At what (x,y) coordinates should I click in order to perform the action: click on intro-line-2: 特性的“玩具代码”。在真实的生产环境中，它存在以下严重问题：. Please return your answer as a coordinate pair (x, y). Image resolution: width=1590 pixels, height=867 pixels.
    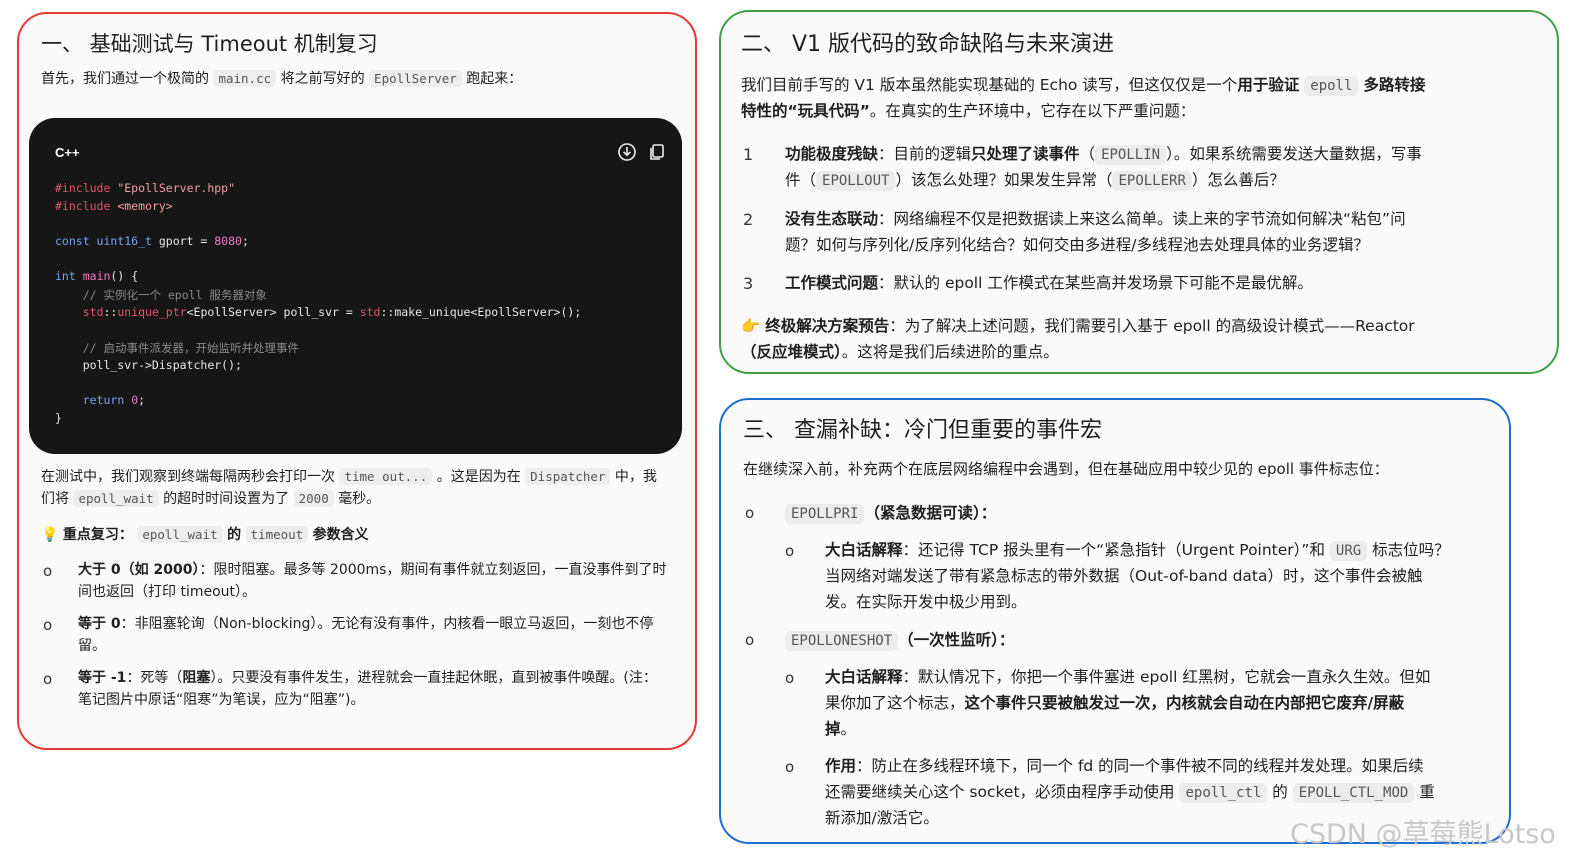
    Looking at the image, I should click on (968, 111).